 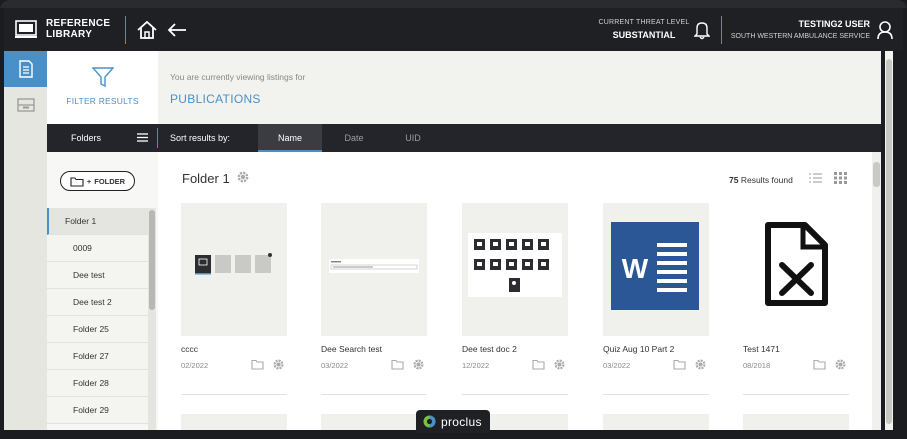 I want to click on proclus-badge: proclus, so click(x=453, y=421).